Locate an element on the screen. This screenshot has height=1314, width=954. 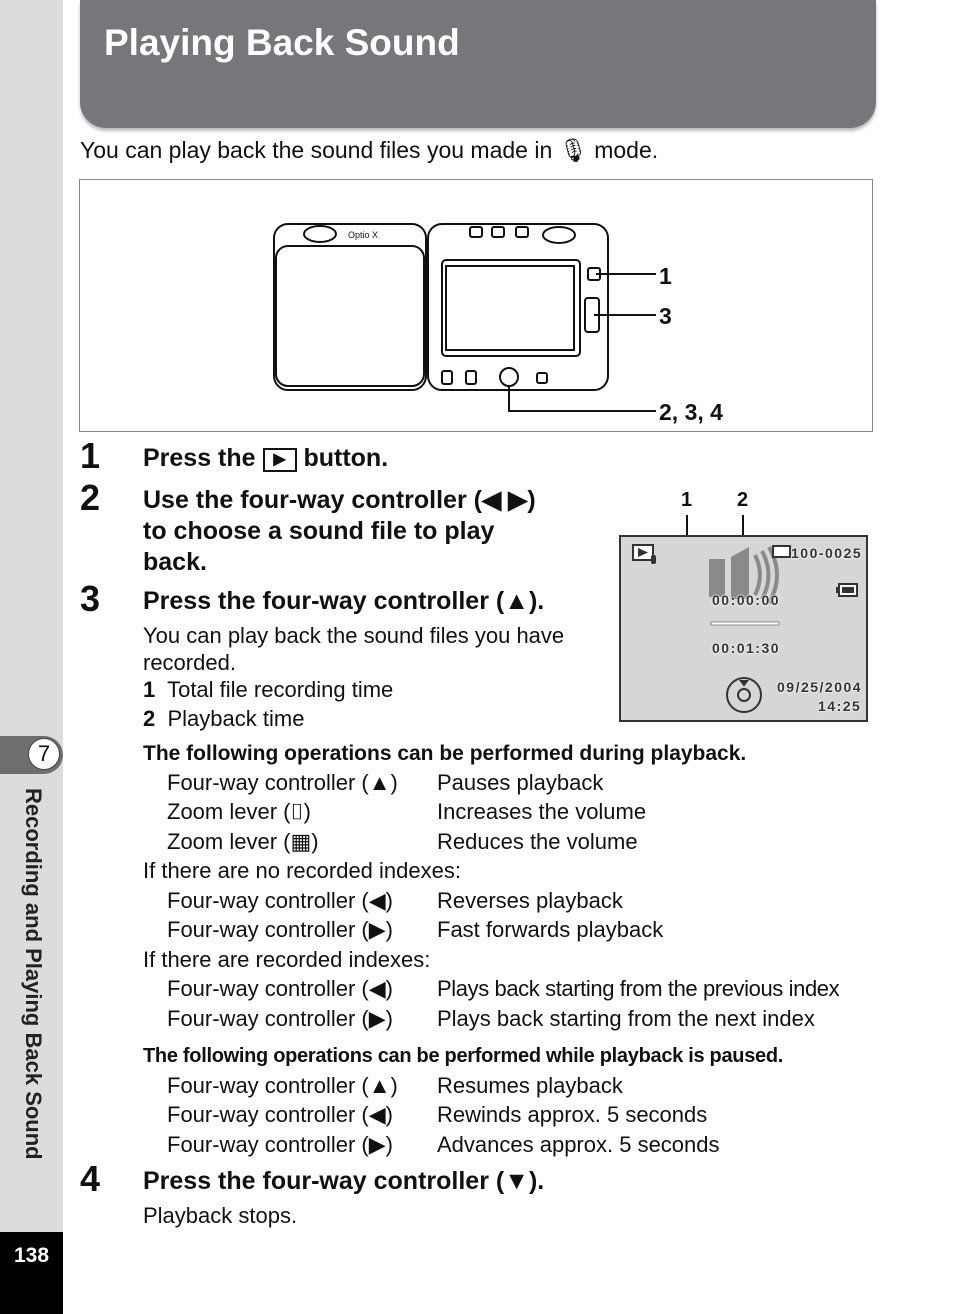
memory-card-icon is located at coordinates (781, 551).